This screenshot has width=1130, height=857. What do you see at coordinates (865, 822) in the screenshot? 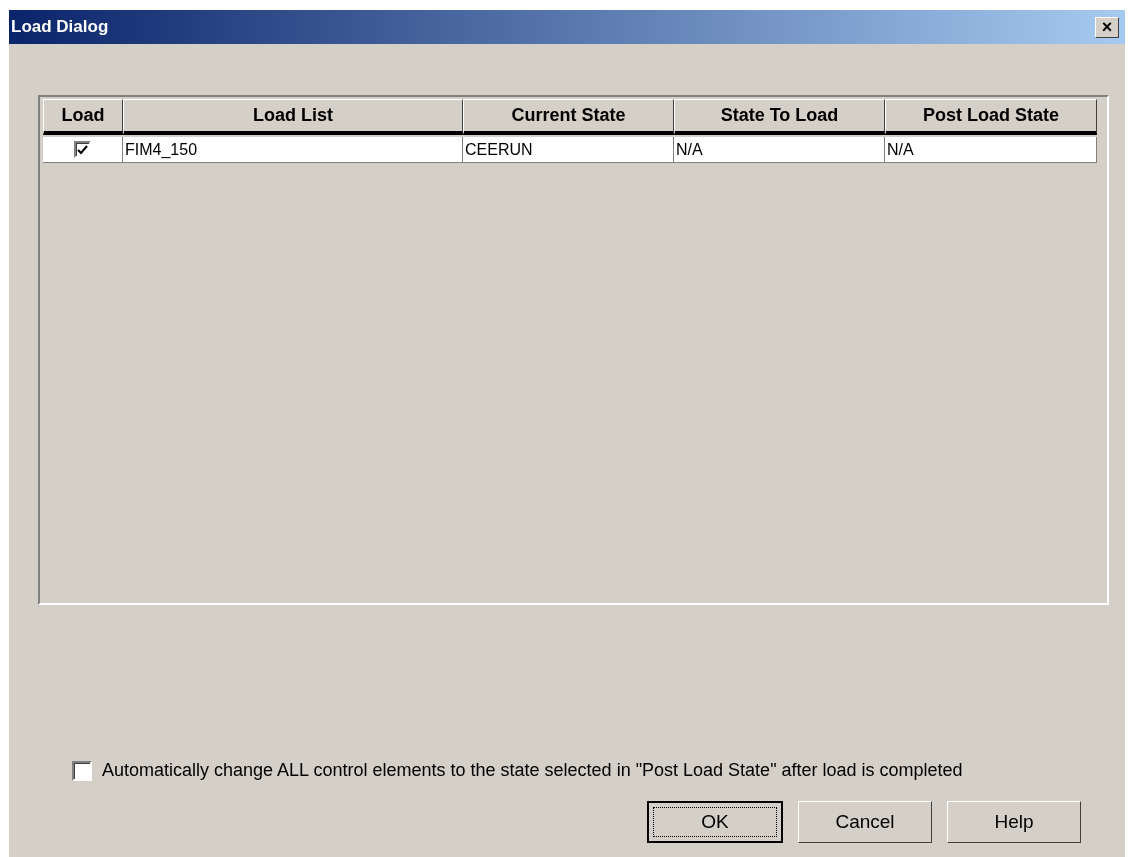
I see `dialog-button: Cancel` at bounding box center [865, 822].